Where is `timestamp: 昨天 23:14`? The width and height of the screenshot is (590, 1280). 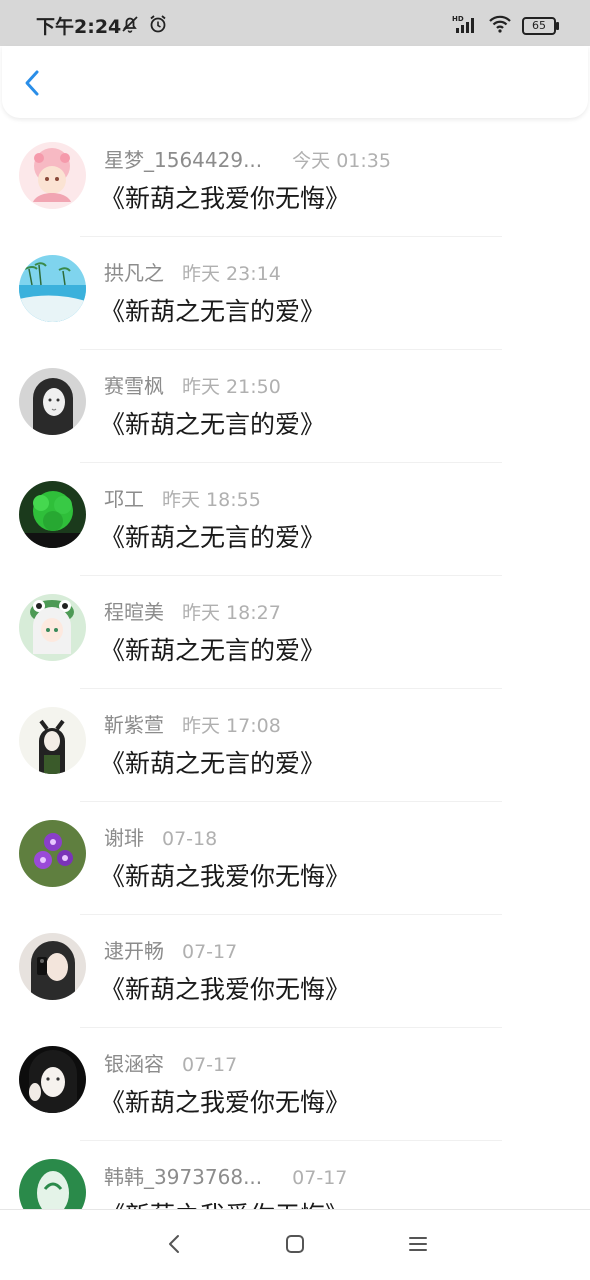 timestamp: 昨天 23:14 is located at coordinates (231, 274).